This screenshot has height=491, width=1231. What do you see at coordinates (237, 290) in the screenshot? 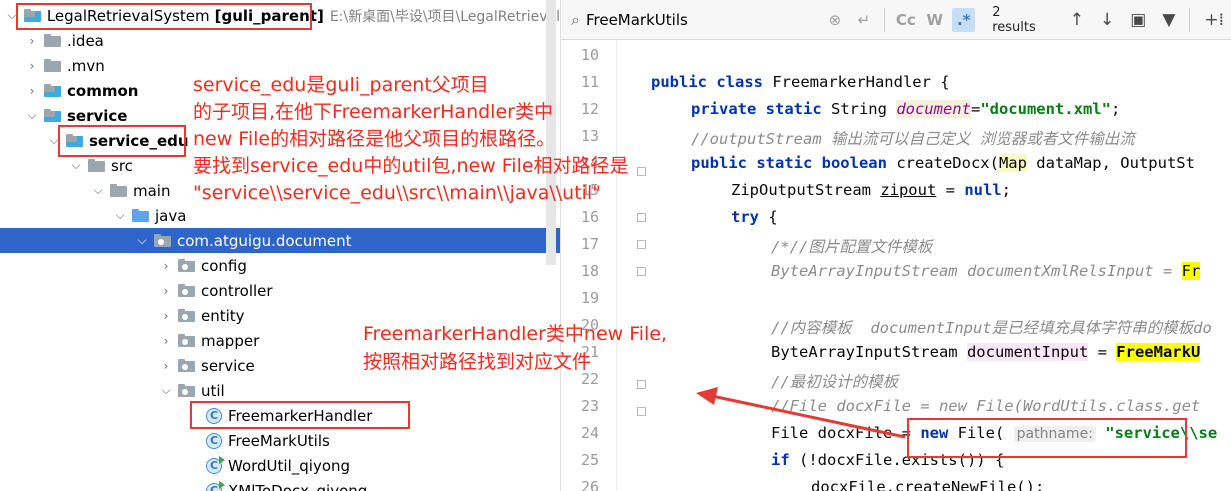
I see `tree-item-label: controller` at bounding box center [237, 290].